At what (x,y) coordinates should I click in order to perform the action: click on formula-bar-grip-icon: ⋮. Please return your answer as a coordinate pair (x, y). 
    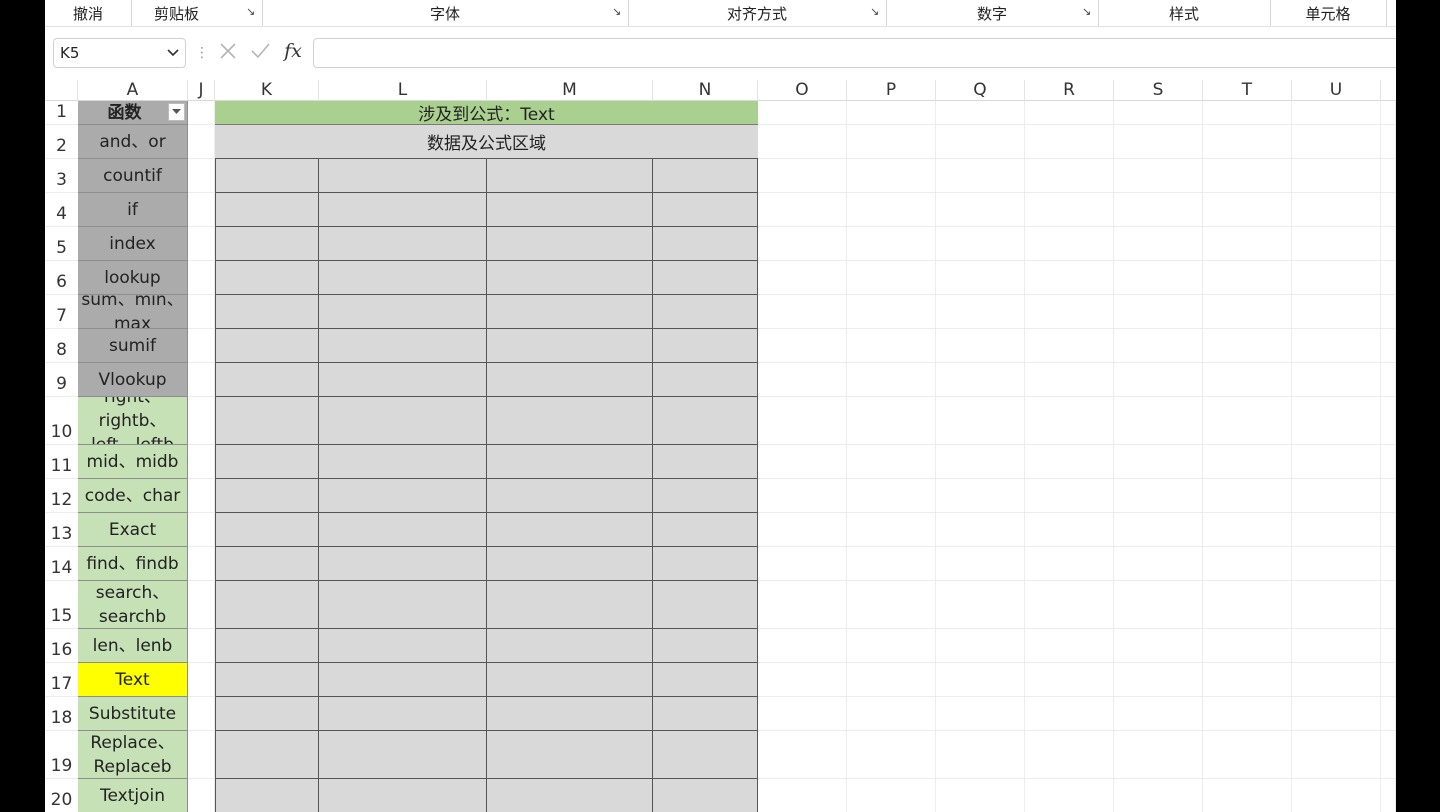
    Looking at the image, I should click on (202, 53).